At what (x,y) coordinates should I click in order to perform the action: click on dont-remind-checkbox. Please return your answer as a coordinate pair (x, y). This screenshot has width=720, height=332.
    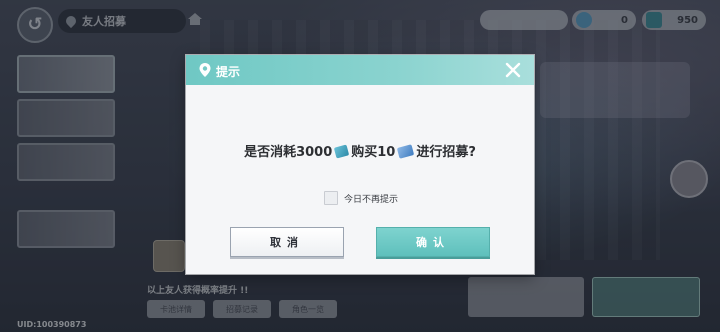
    Looking at the image, I should click on (331, 198).